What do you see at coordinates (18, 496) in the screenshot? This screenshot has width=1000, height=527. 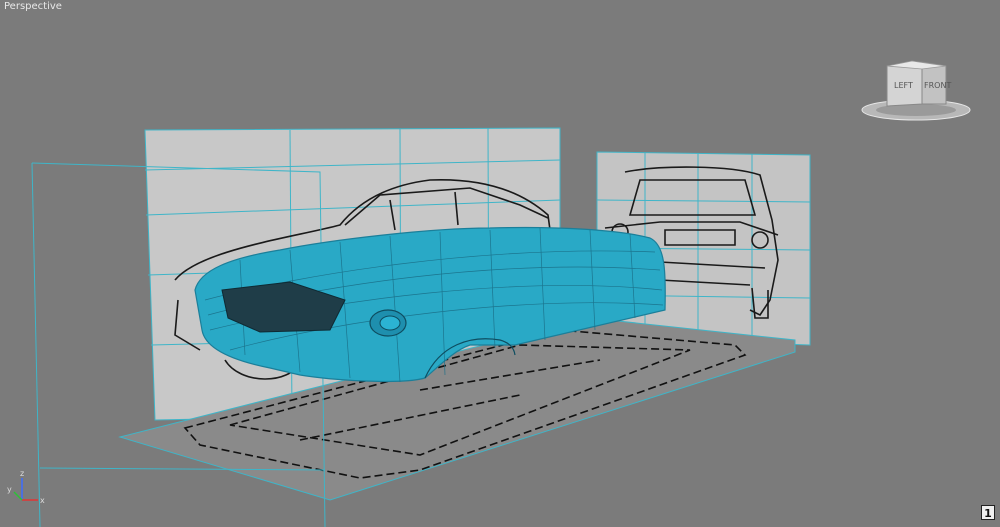 I see `y-axis-line` at bounding box center [18, 496].